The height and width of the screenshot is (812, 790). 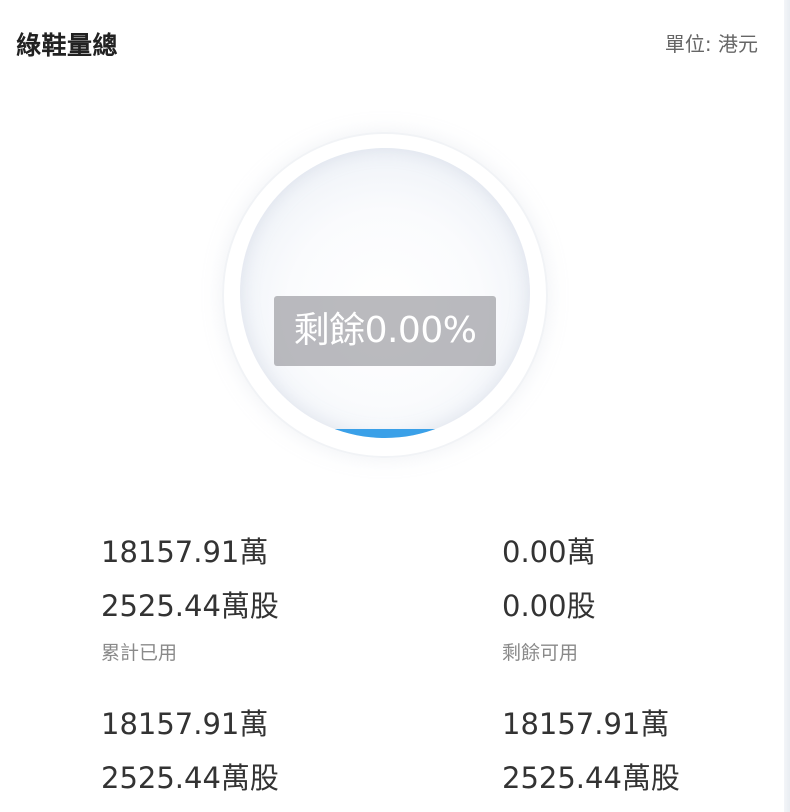 I want to click on panel-edge, so click(x=787, y=406).